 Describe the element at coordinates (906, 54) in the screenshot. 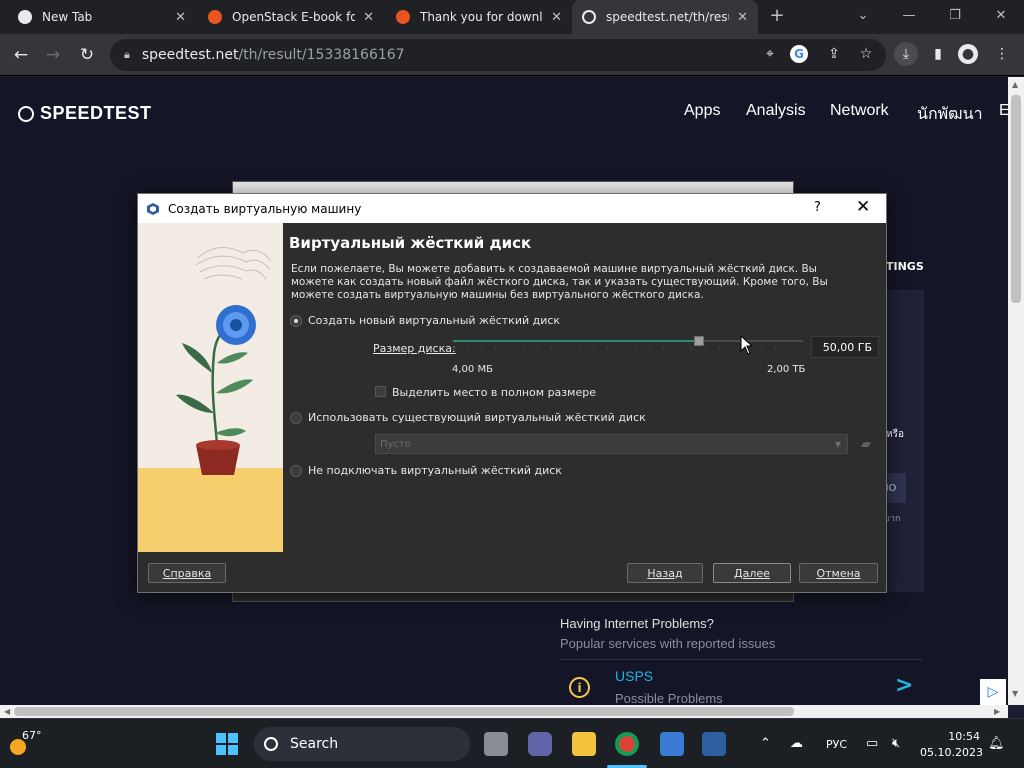

I see `download-icon: ⤓` at that location.